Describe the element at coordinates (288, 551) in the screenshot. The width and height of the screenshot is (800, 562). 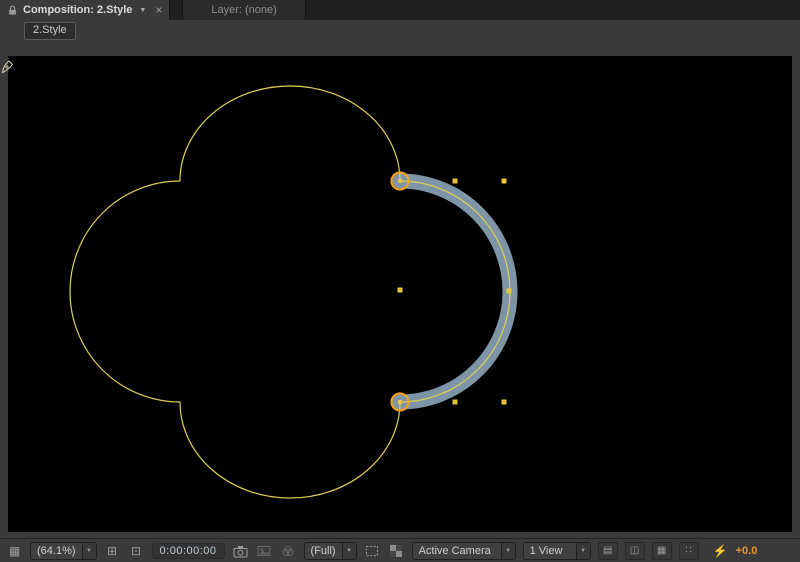
I see `show-channel-icon` at that location.